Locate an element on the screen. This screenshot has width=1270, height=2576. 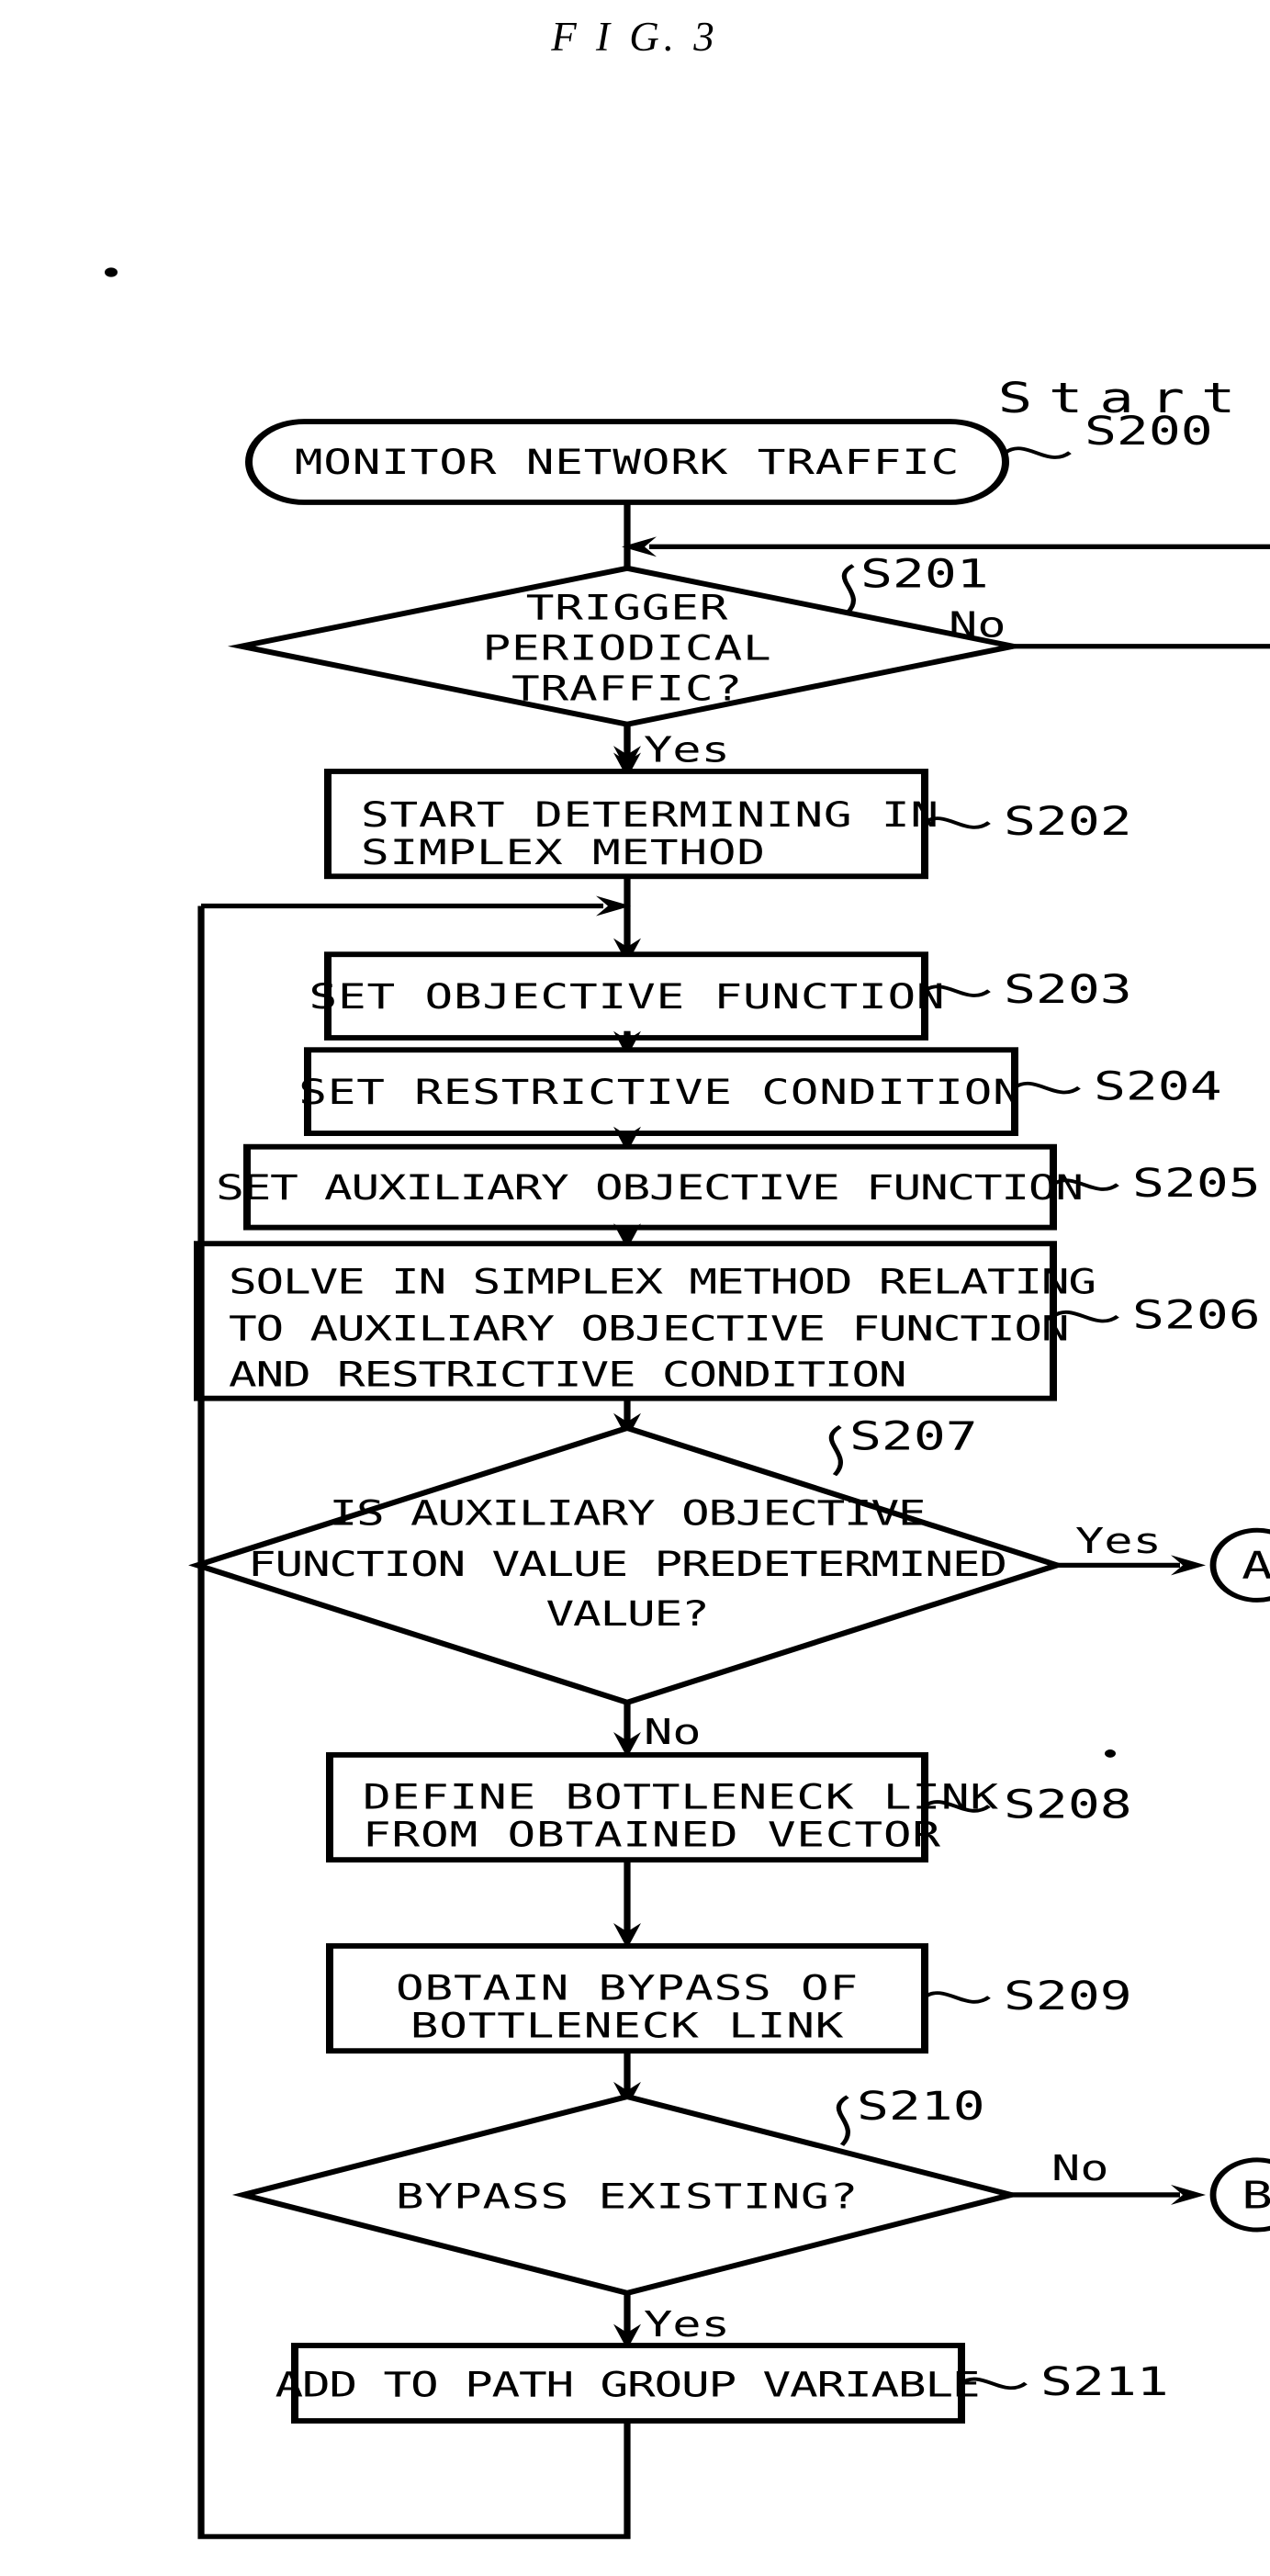
s203-step-label: S203 is located at coordinates (1068, 989).